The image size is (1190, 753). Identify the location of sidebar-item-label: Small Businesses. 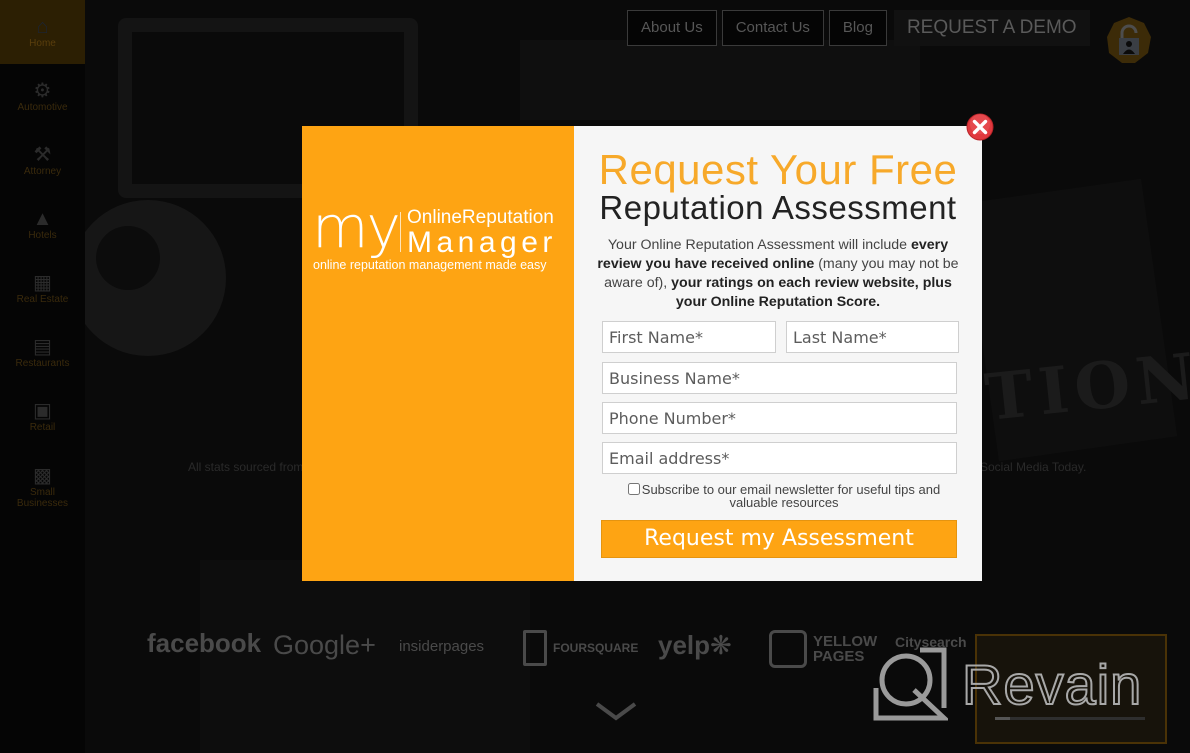
(42, 498).